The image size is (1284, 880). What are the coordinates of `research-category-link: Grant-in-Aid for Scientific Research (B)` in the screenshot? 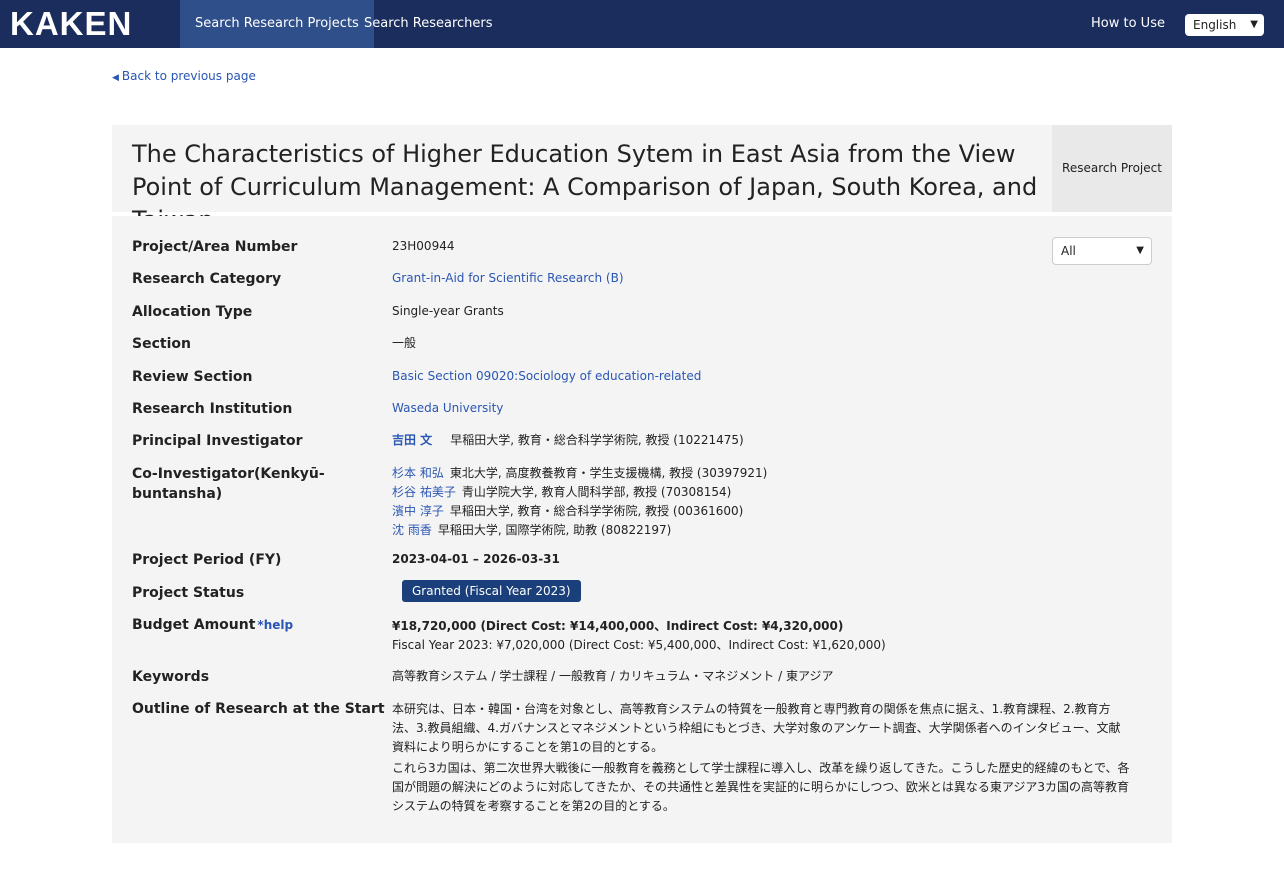 It's located at (772, 278).